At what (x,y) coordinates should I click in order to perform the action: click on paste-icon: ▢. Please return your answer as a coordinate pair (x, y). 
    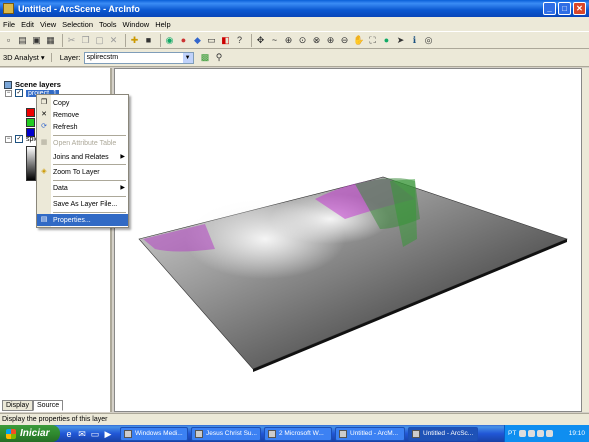
    Looking at the image, I should click on (99, 40).